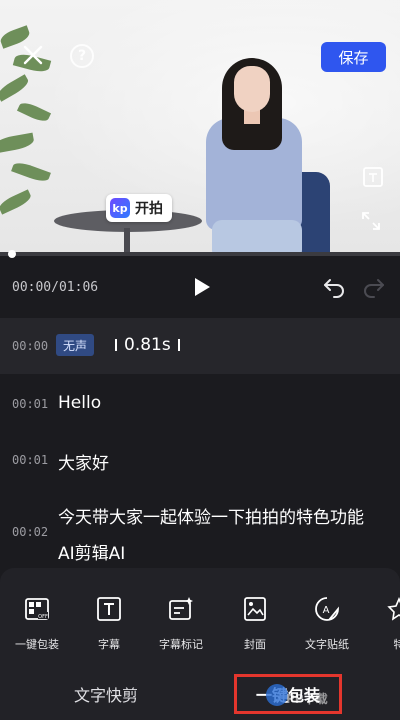 The image size is (400, 720). I want to click on logo-text: 开拍, so click(149, 209).